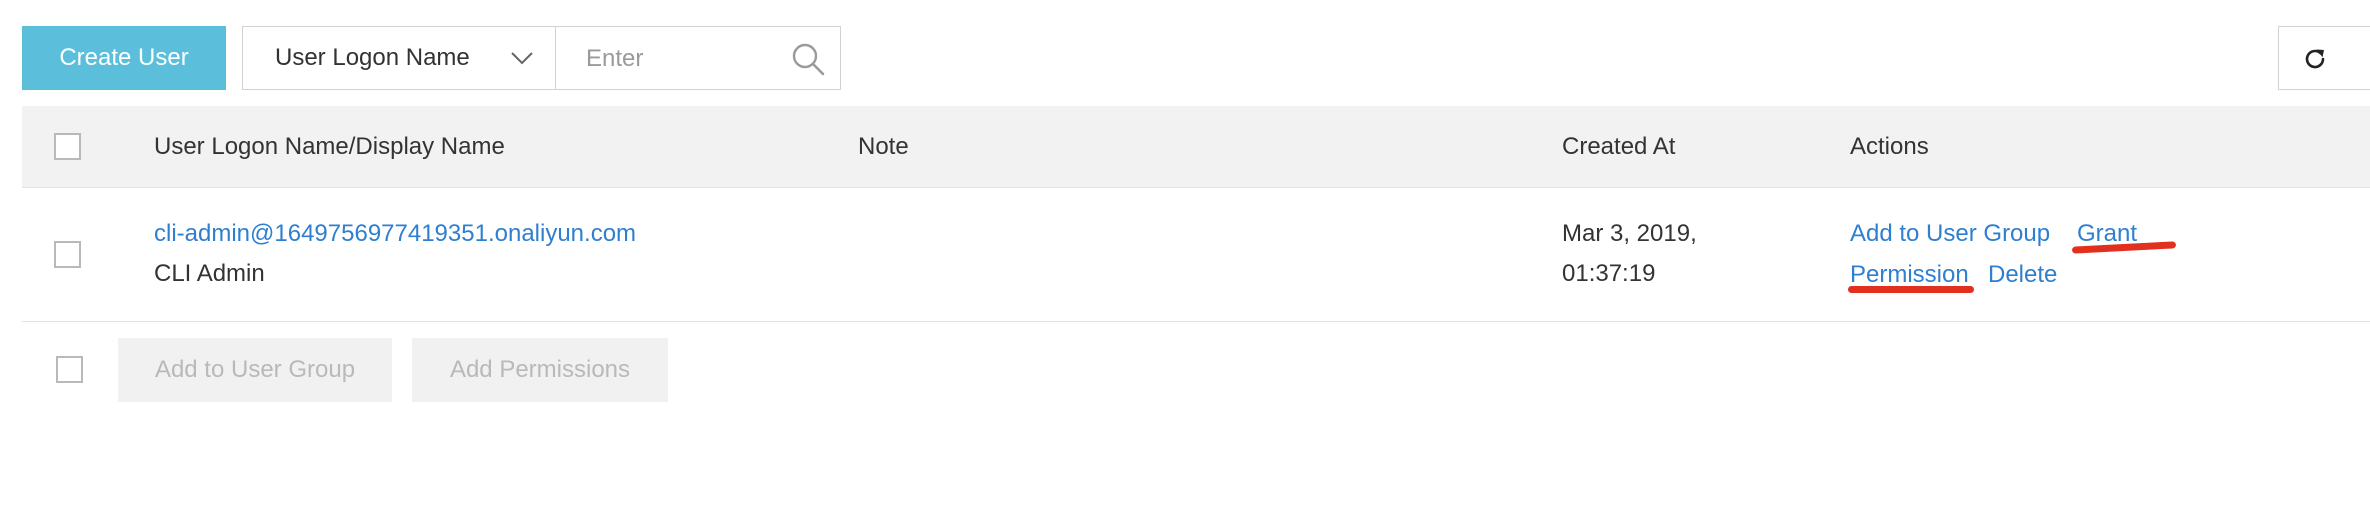 This screenshot has height=508, width=2370. What do you see at coordinates (1609, 273) in the screenshot?
I see `created-at-time: 01:37:19` at bounding box center [1609, 273].